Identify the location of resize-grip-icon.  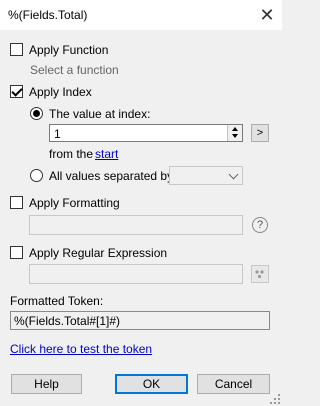
(275, 399).